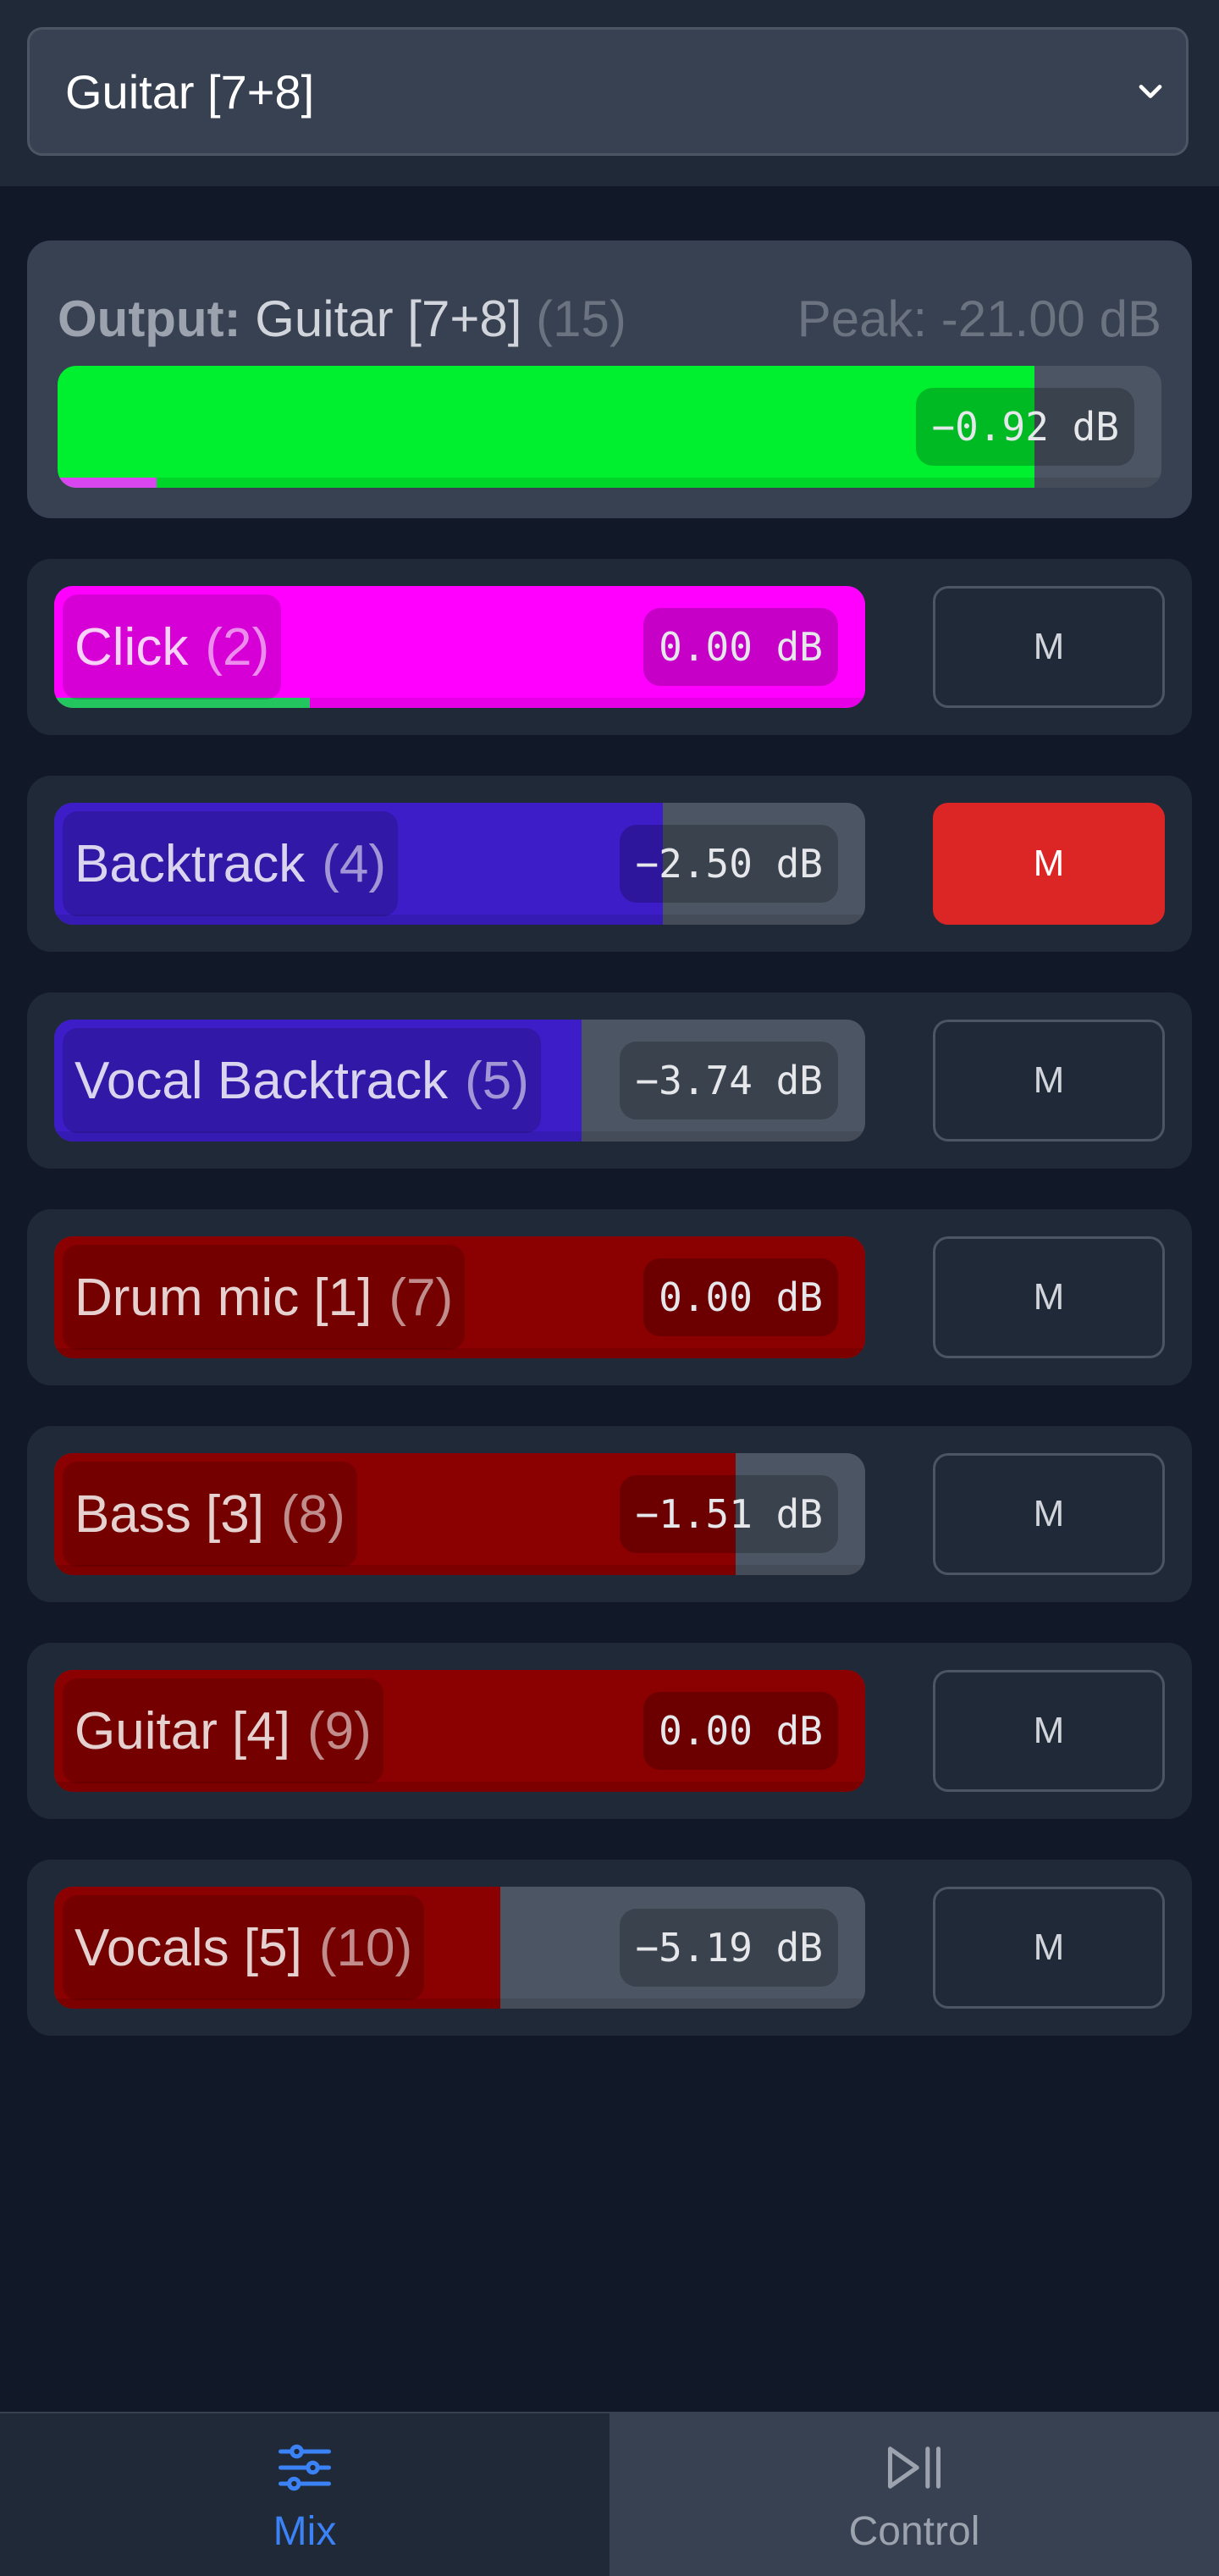 Image resolution: width=1219 pixels, height=2576 pixels. I want to click on channel-label-chip: Backtrack (4), so click(230, 864).